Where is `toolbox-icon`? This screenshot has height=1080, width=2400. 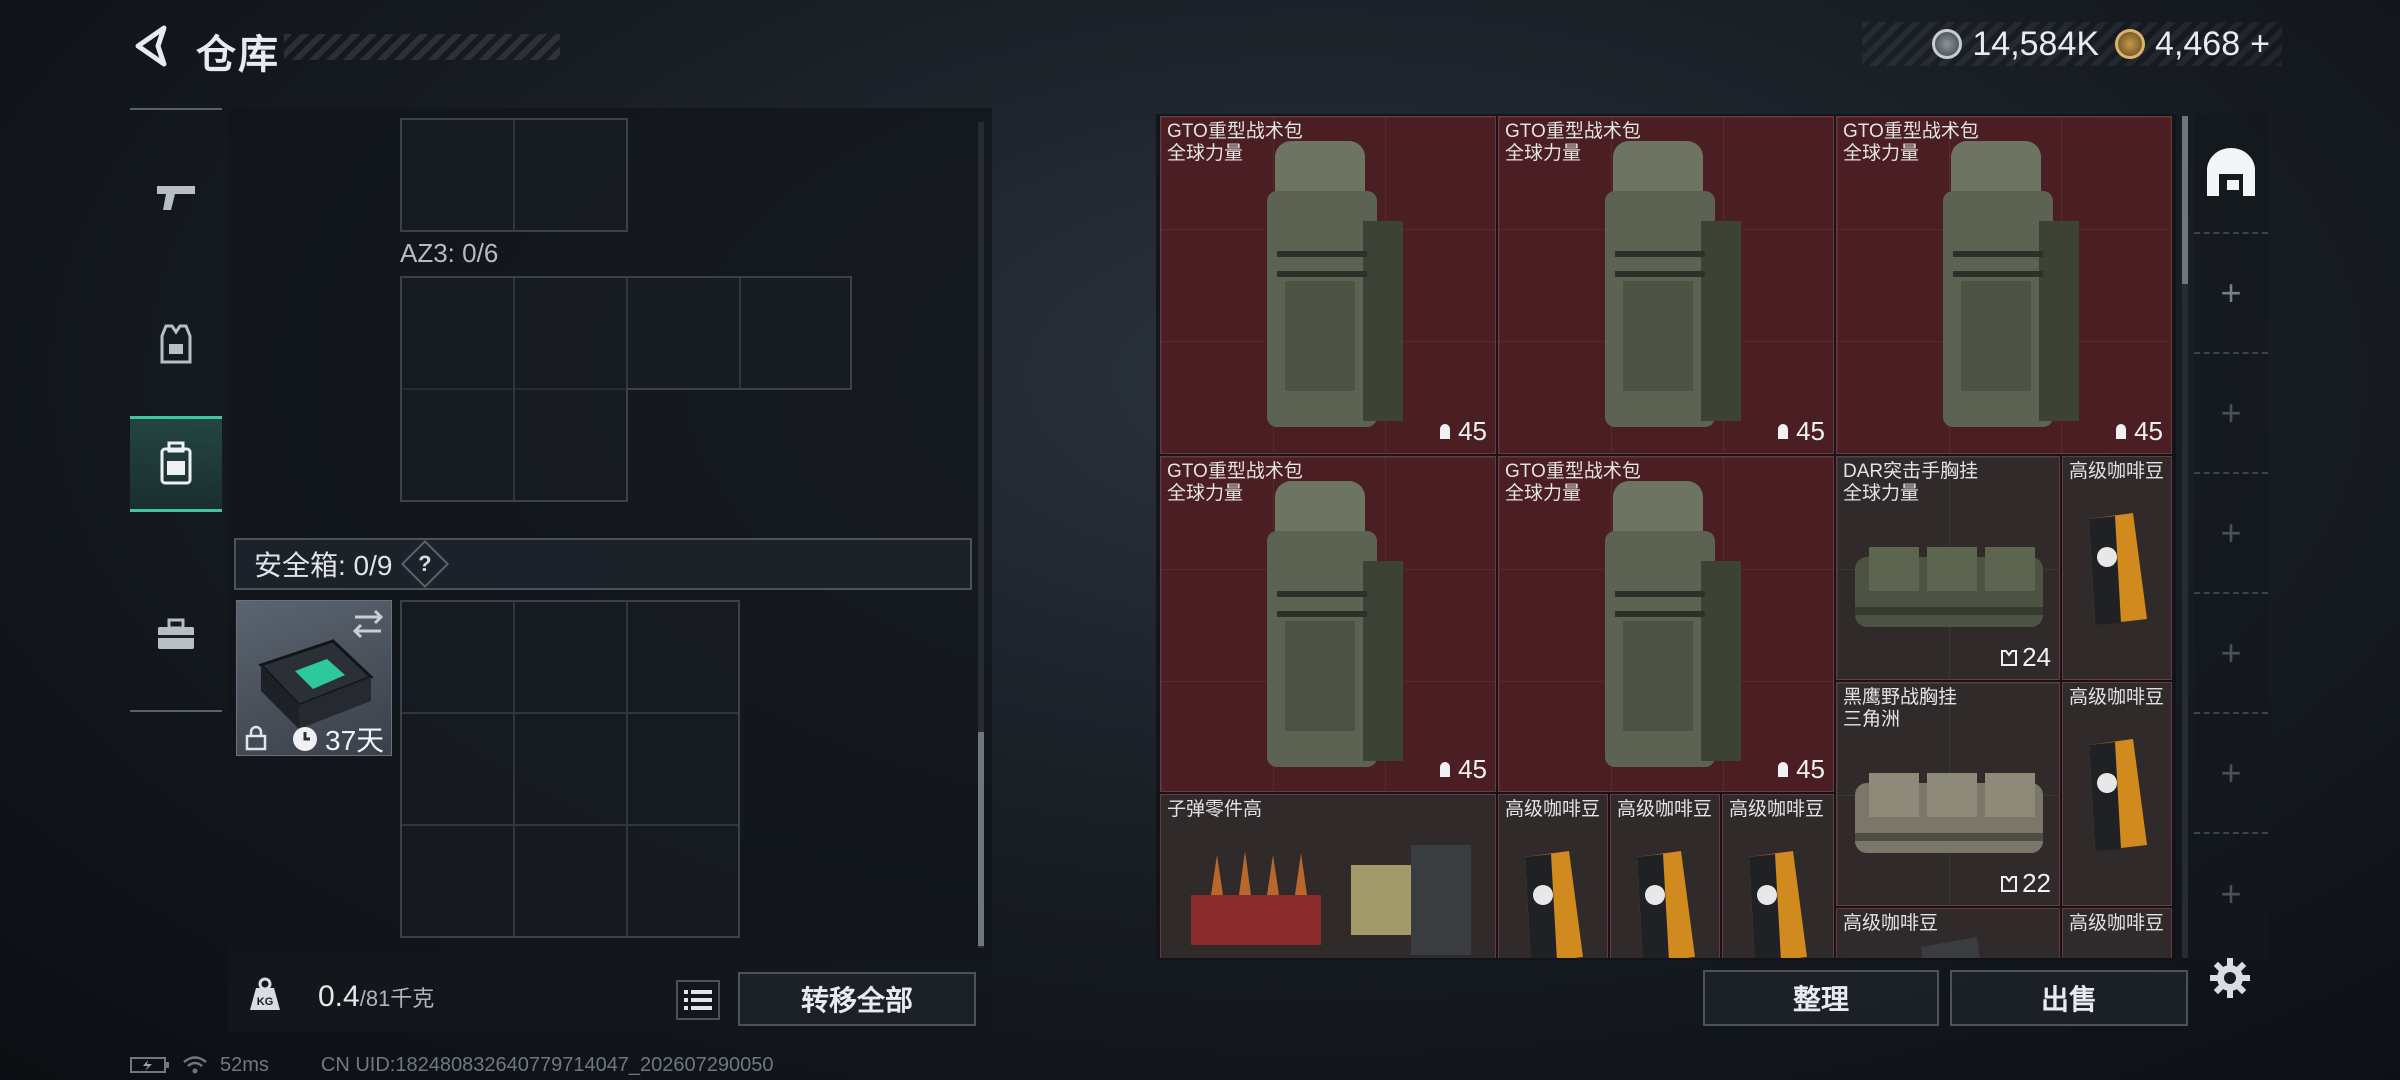
toolbox-icon is located at coordinates (176, 633).